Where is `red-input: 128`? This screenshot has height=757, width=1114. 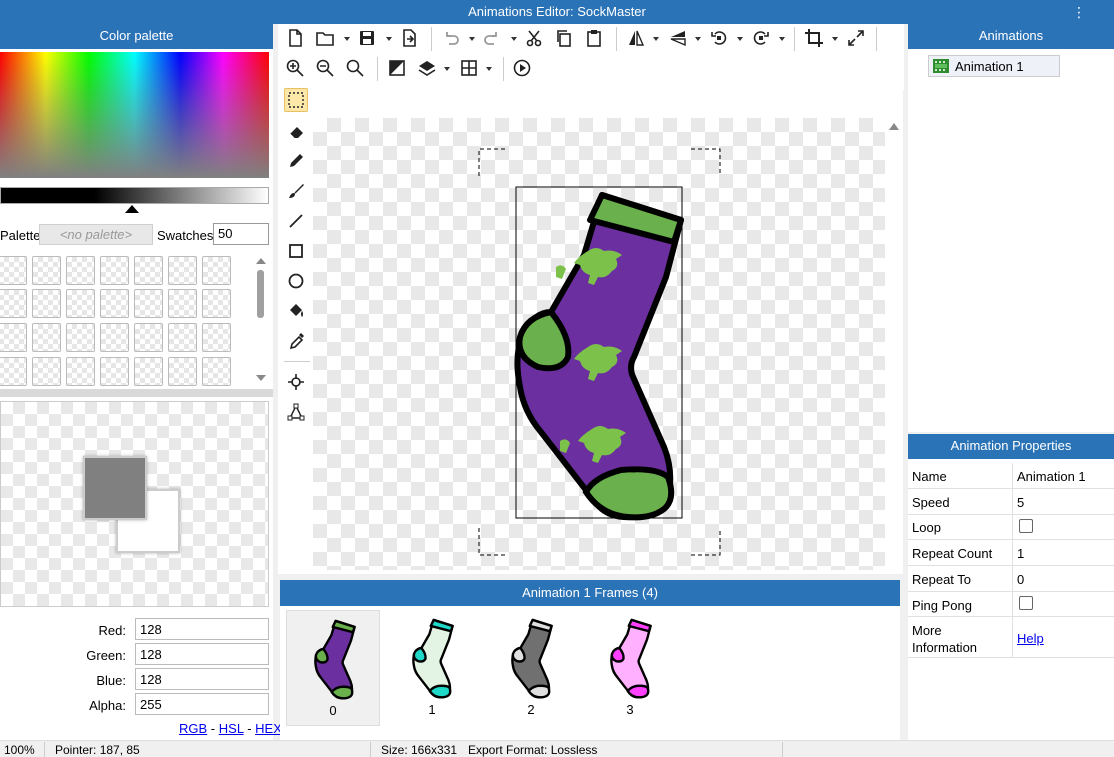
red-input: 128 is located at coordinates (202, 629).